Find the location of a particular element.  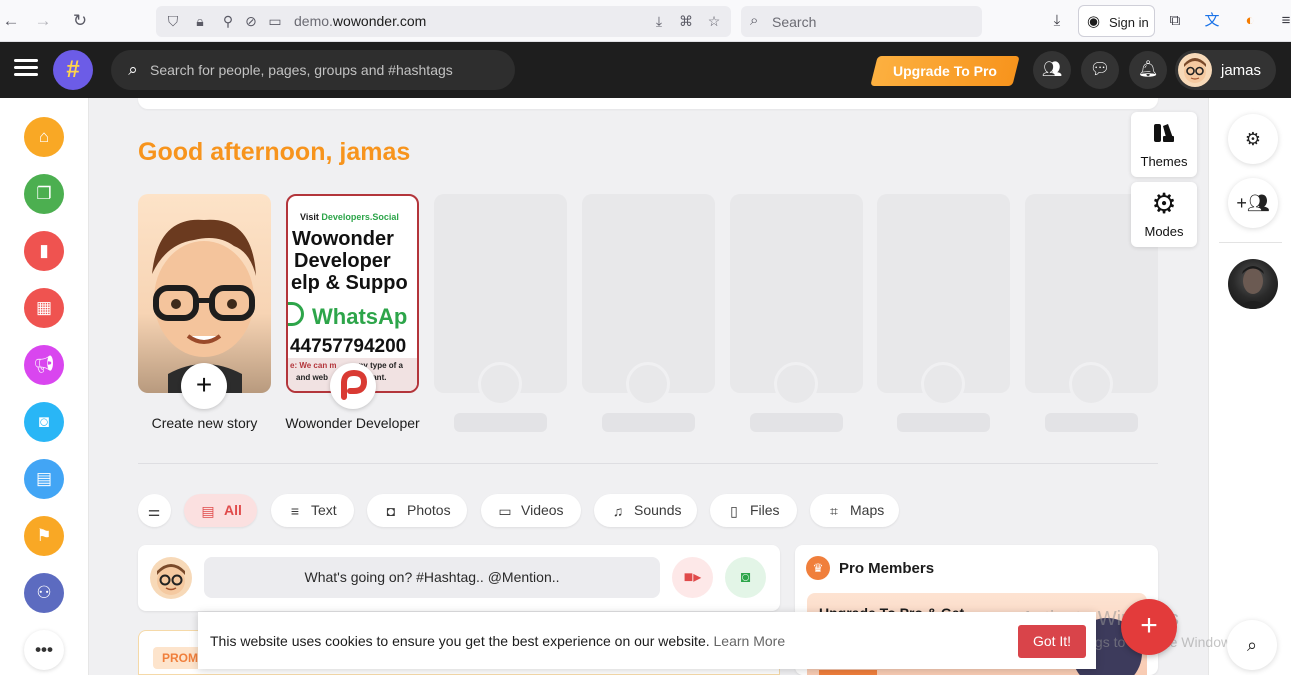

search-users-icon: ⌕ is located at coordinates (1252, 645).